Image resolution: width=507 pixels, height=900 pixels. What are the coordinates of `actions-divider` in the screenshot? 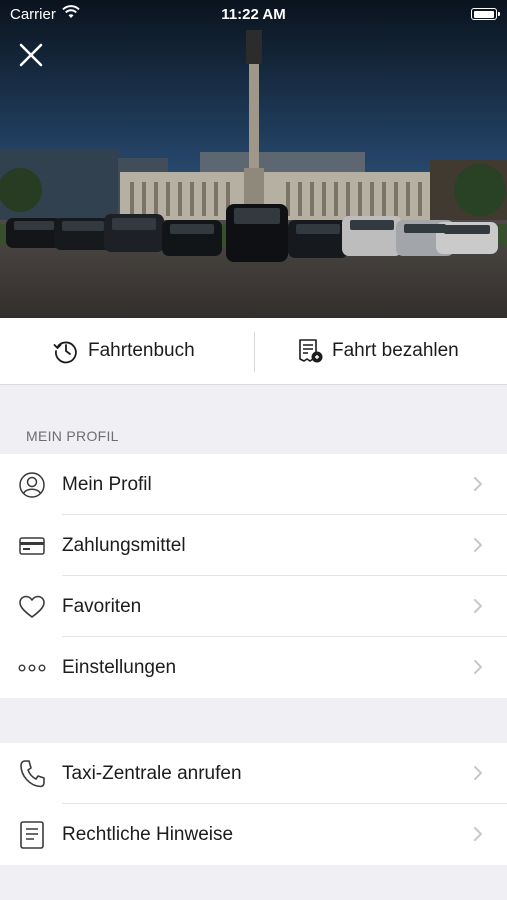 It's located at (254, 352).